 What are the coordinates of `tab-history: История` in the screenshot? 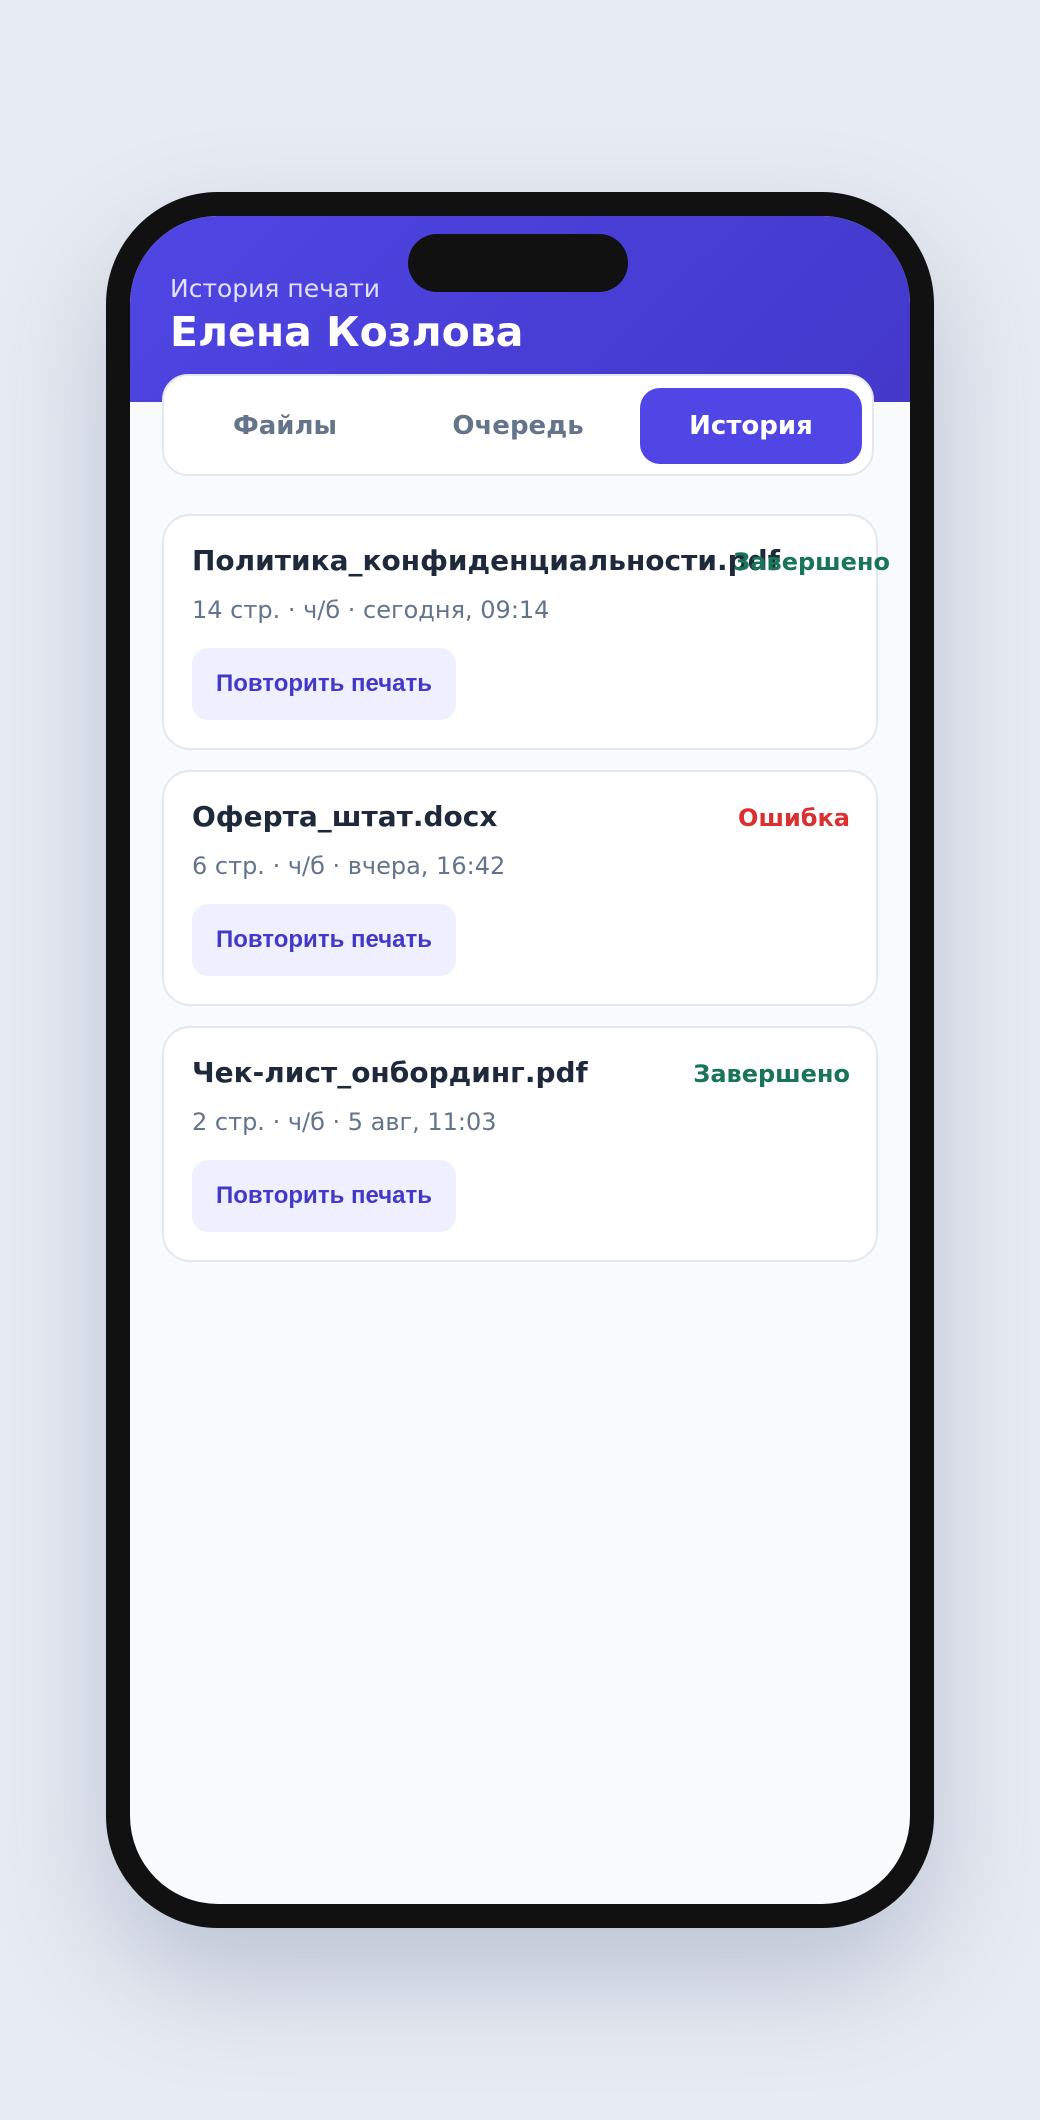 It's located at (751, 426).